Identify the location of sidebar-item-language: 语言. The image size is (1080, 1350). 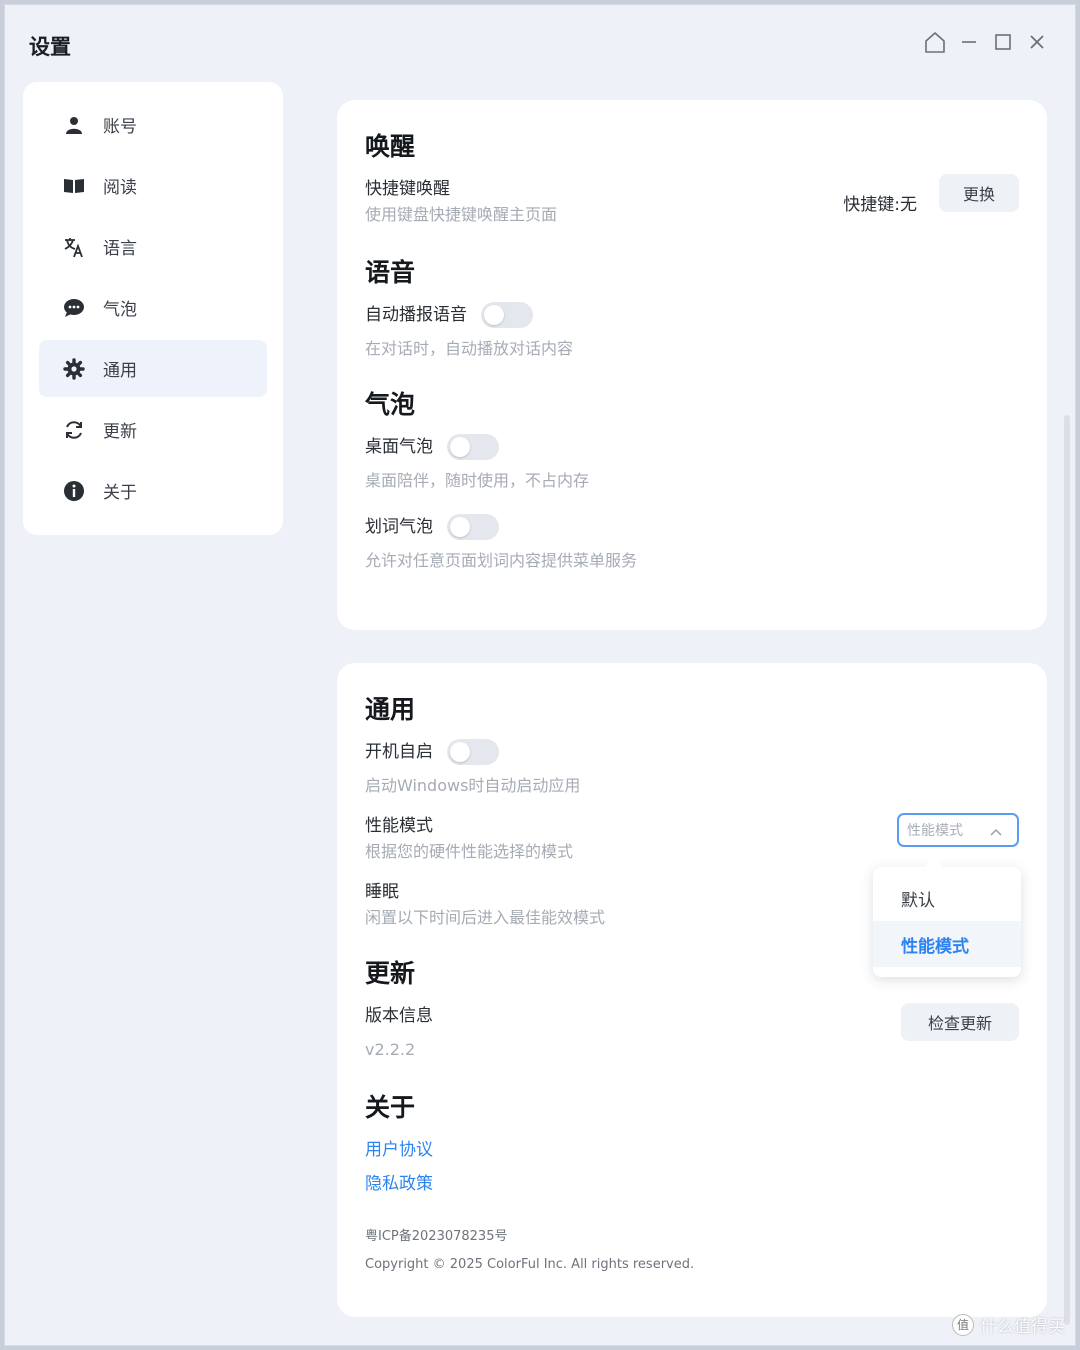
(153, 246).